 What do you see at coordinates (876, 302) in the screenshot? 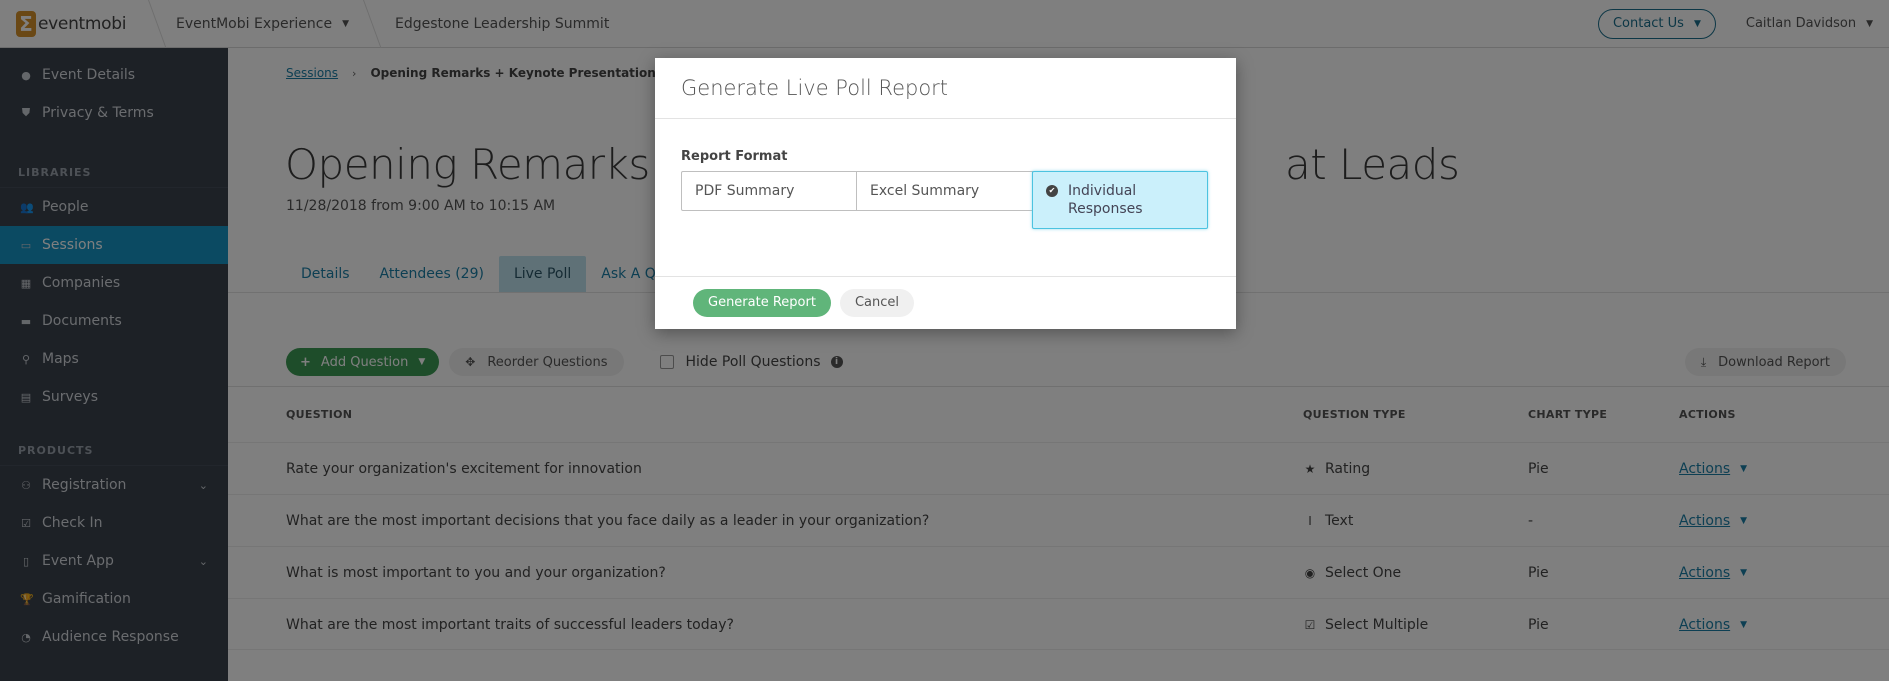
I see `cancel-button: Cancel` at bounding box center [876, 302].